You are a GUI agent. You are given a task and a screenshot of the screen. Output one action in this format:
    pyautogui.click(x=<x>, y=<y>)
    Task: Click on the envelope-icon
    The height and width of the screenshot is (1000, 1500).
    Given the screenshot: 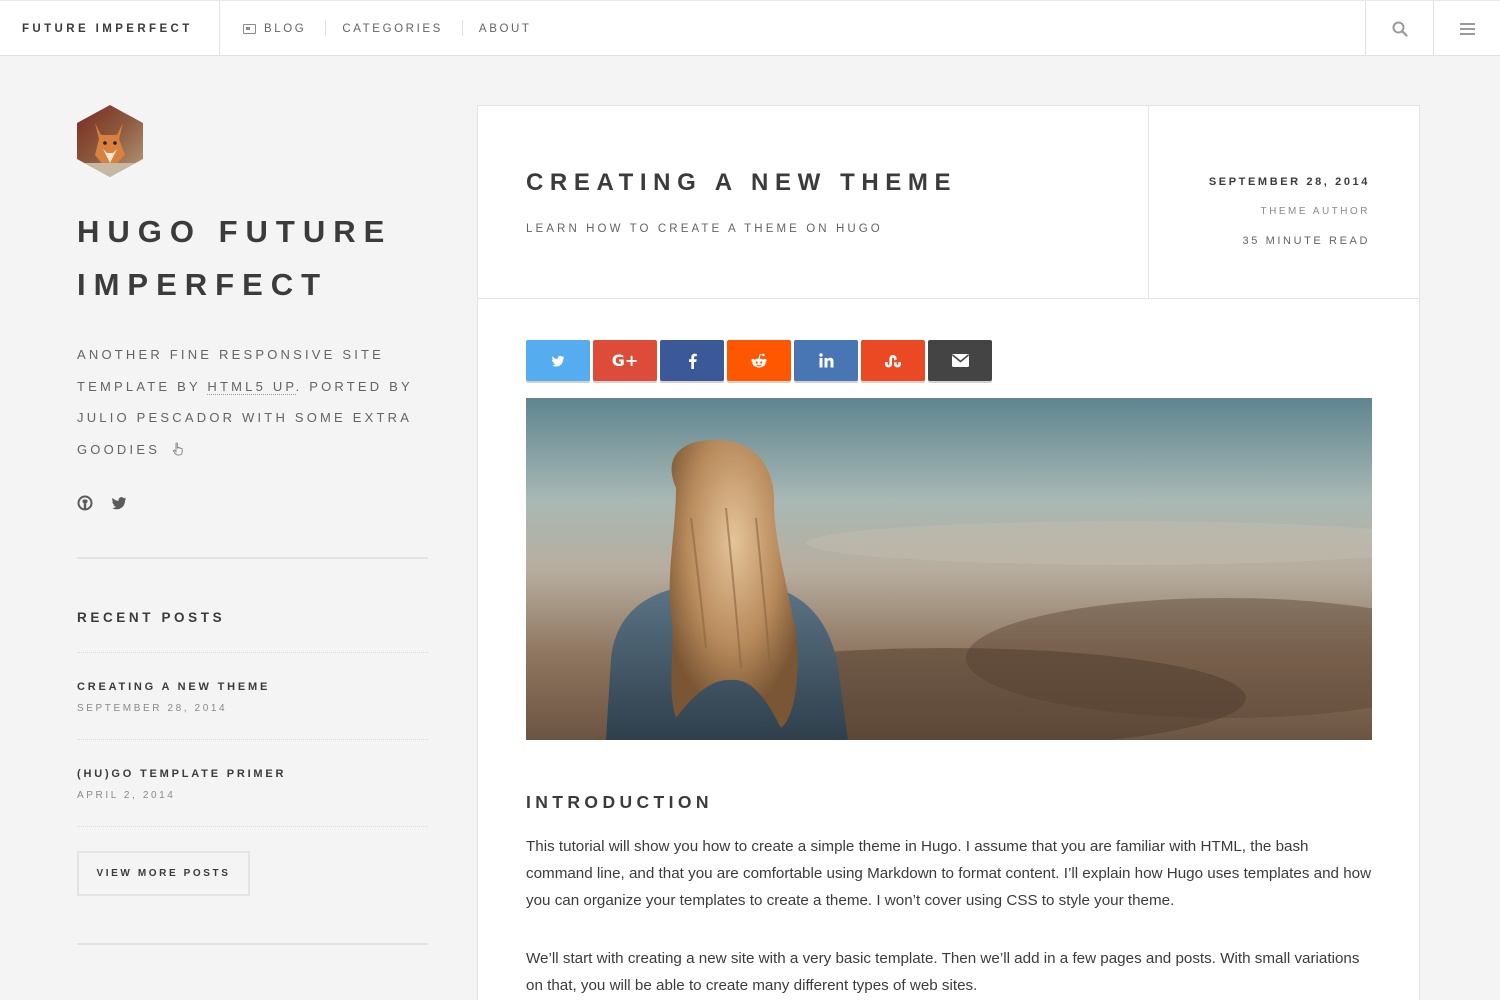 What is the action you would take?
    pyautogui.click(x=960, y=360)
    